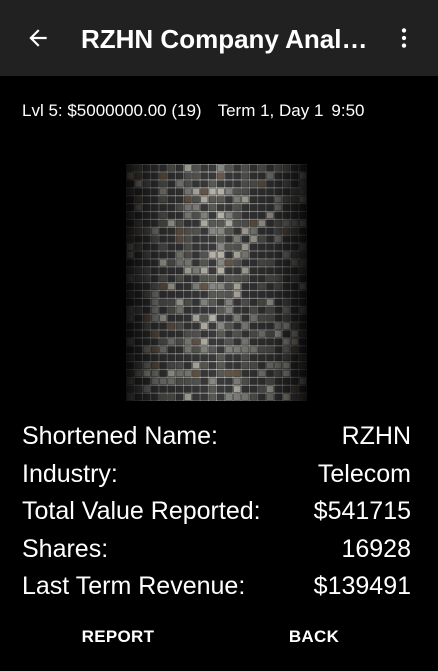 Image resolution: width=438 pixels, height=671 pixels. I want to click on info-value: Telecom, so click(364, 473).